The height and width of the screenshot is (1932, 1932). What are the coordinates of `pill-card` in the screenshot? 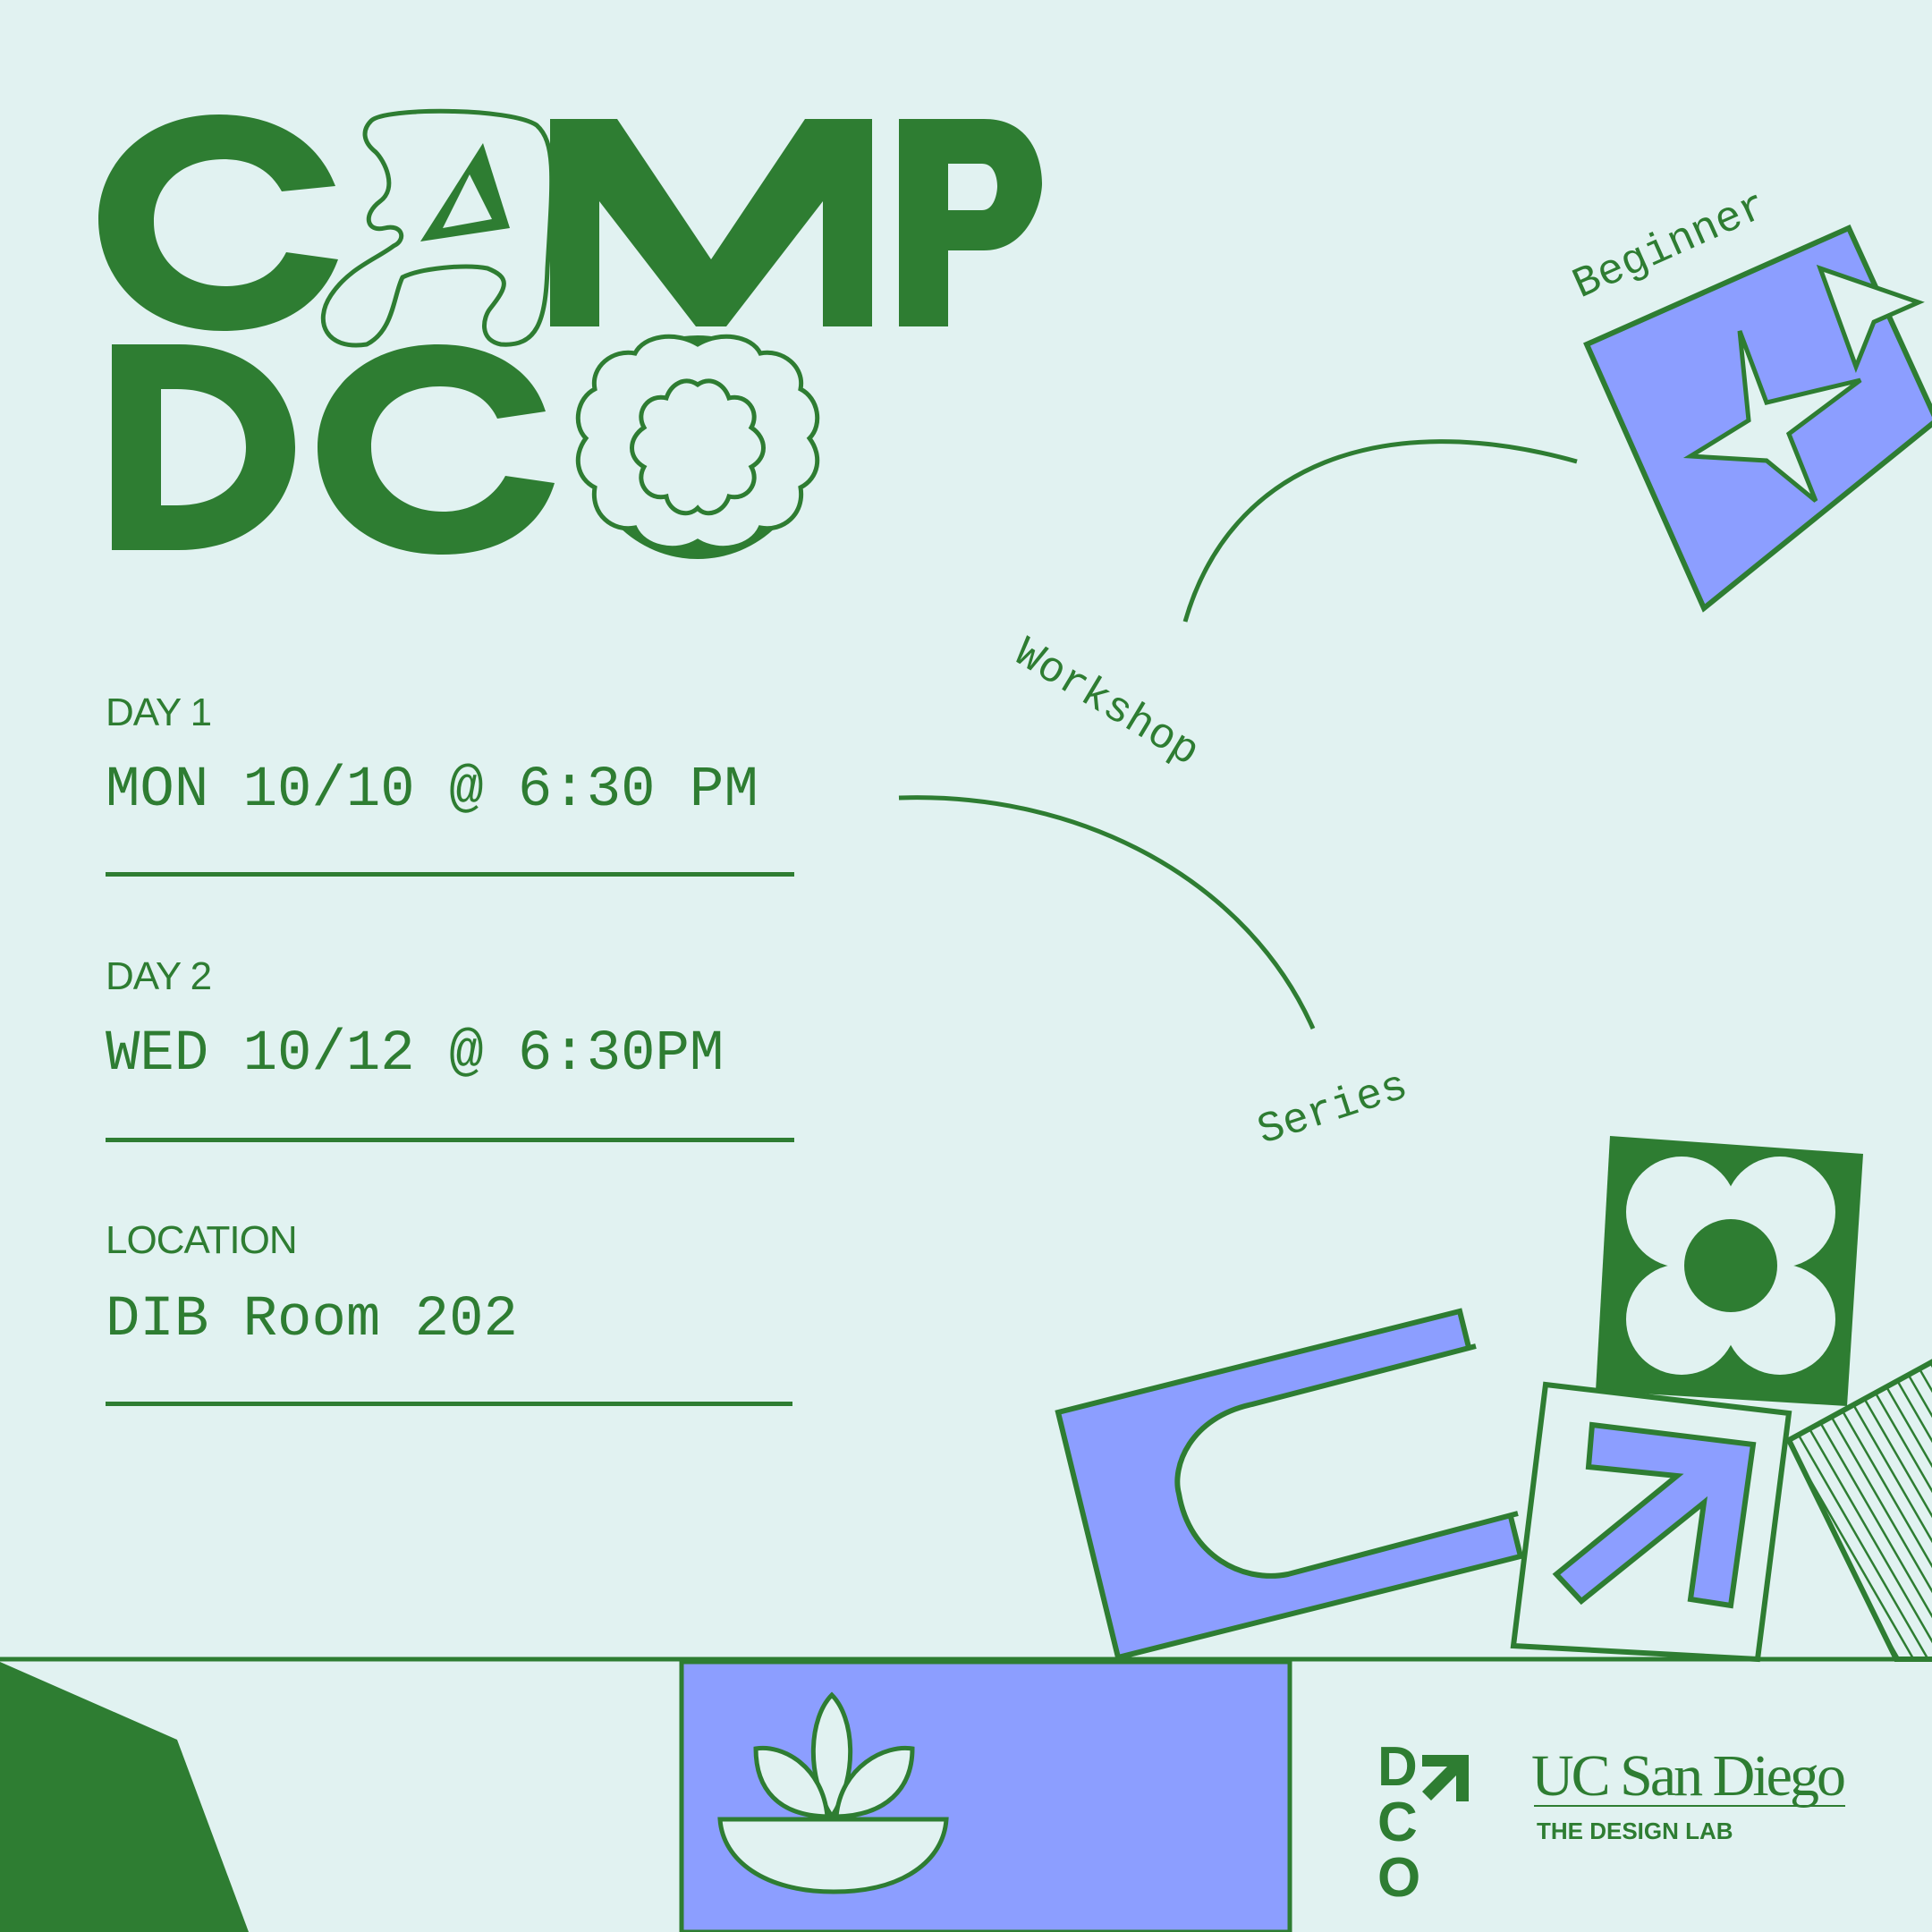 It's located at (1289, 1484).